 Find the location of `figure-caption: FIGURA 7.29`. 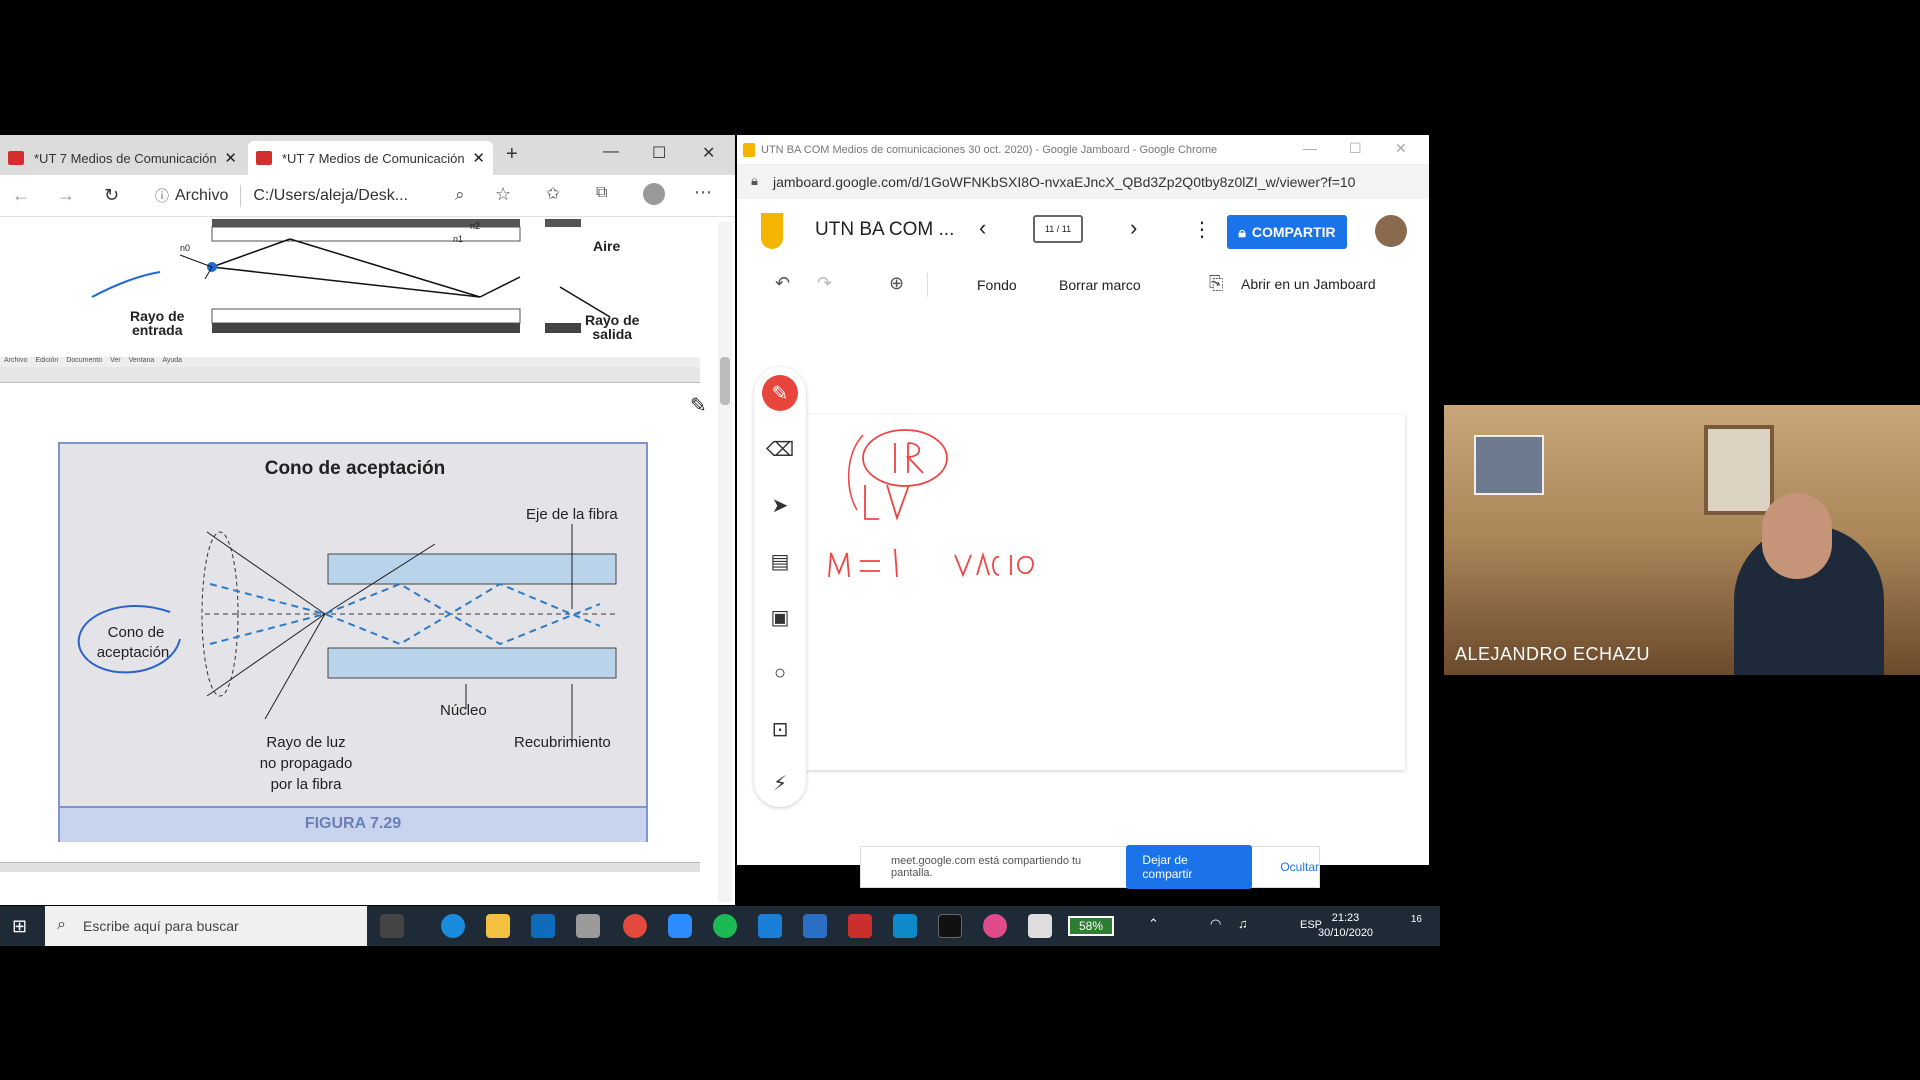

figure-caption: FIGURA 7.29 is located at coordinates (353, 824).